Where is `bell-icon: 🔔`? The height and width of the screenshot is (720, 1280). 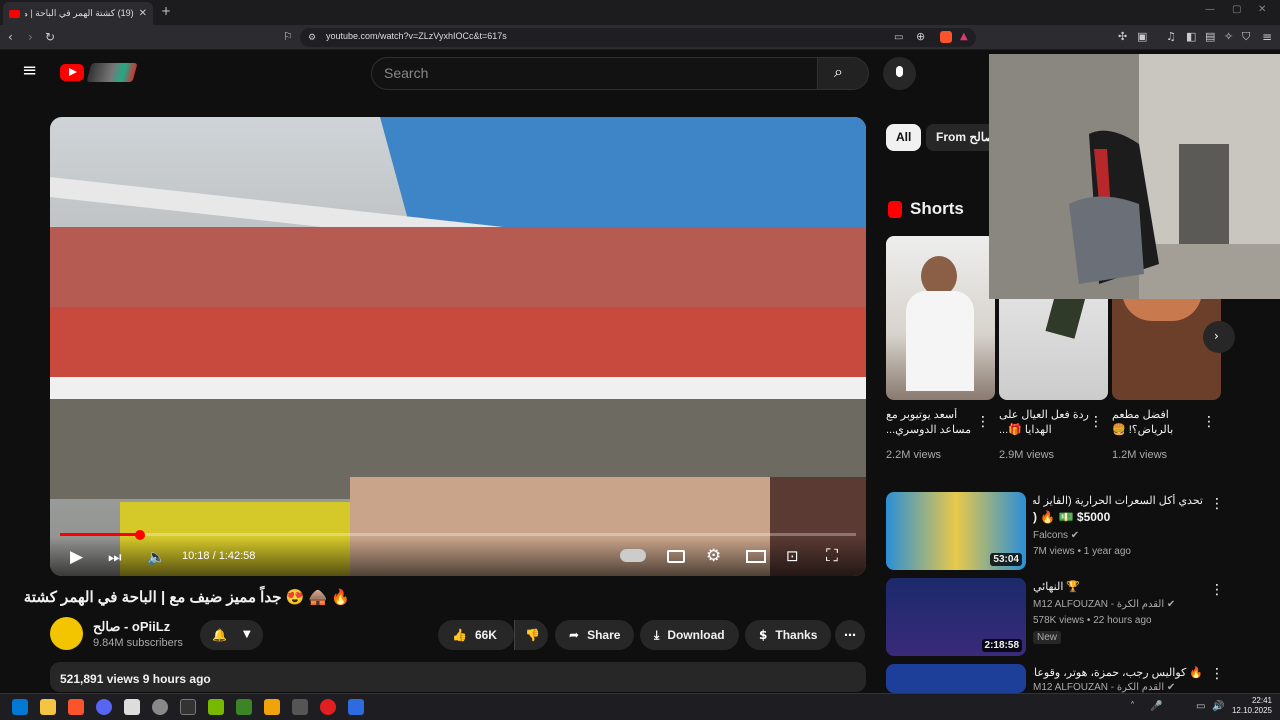
bell-icon: 🔔 is located at coordinates (219, 635).